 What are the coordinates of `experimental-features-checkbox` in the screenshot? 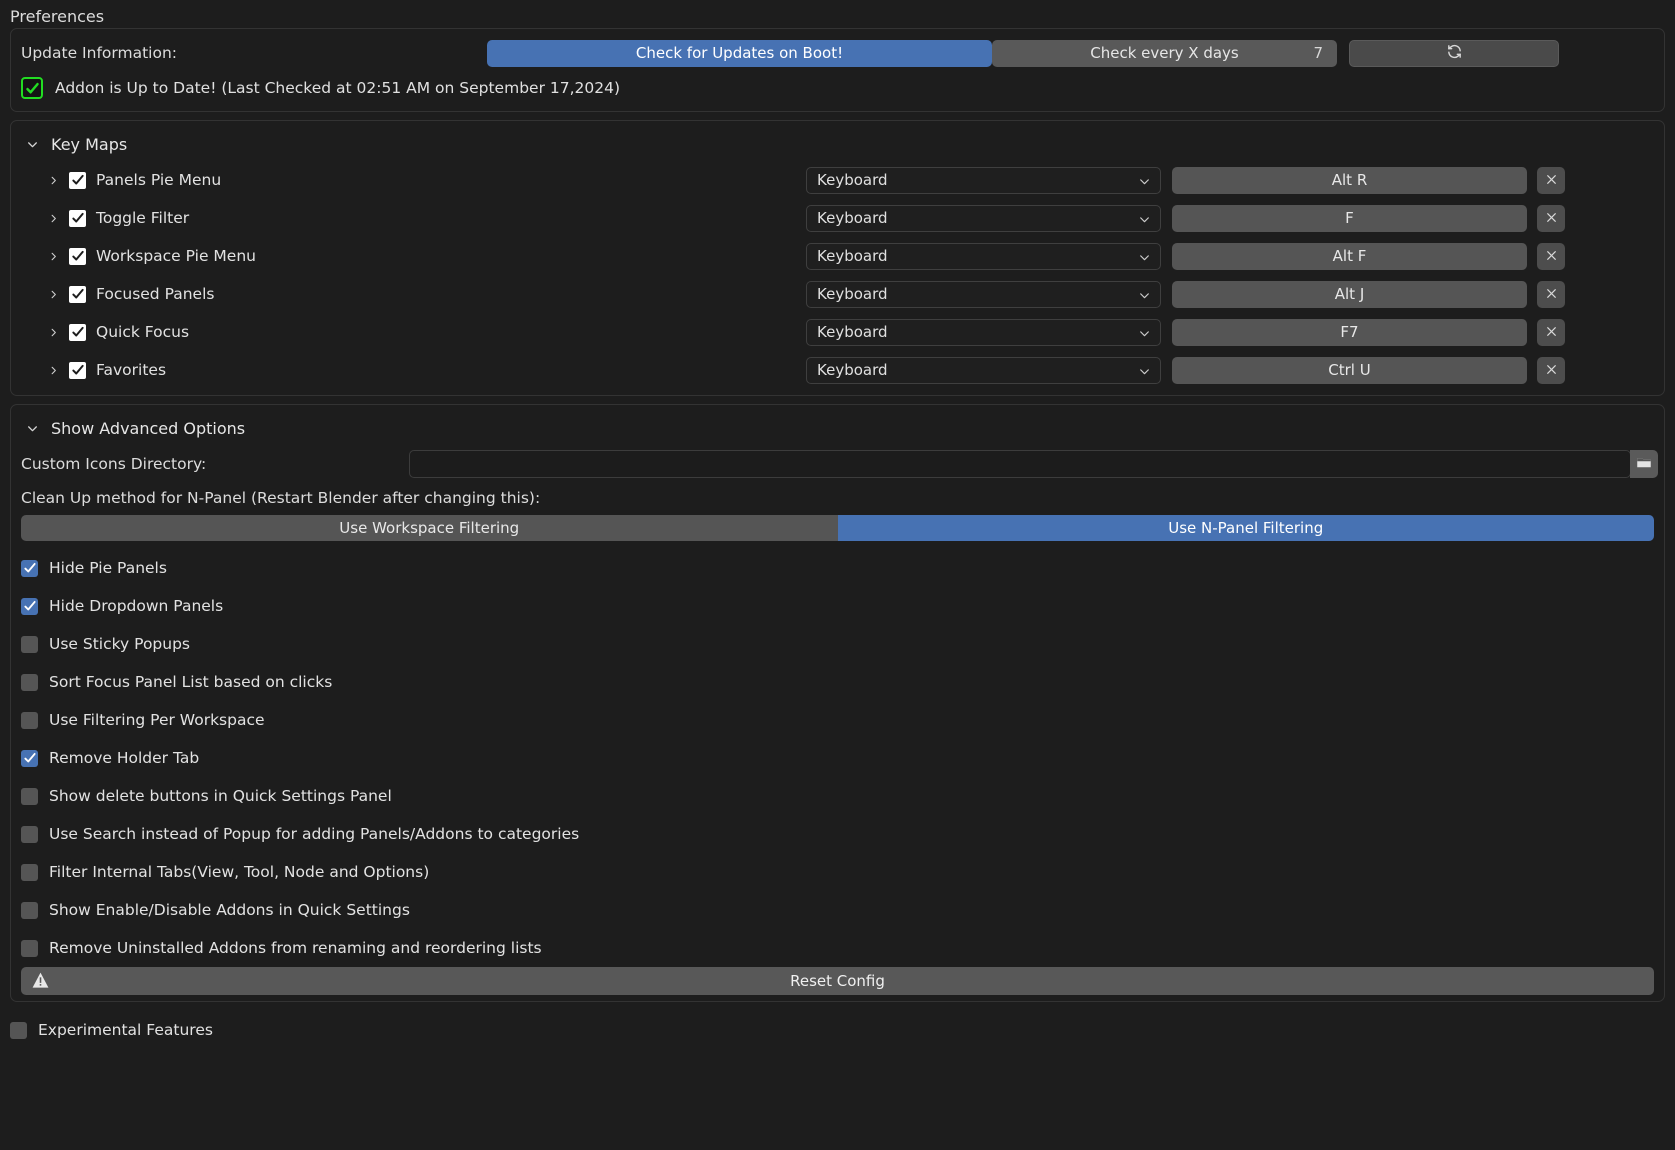 It's located at (18, 1030).